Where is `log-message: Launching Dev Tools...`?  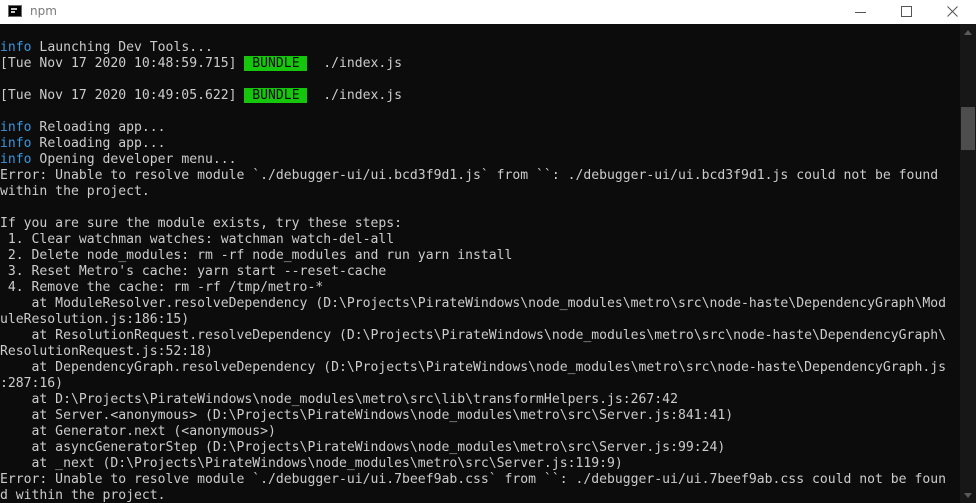 log-message: Launching Dev Tools... is located at coordinates (122, 47).